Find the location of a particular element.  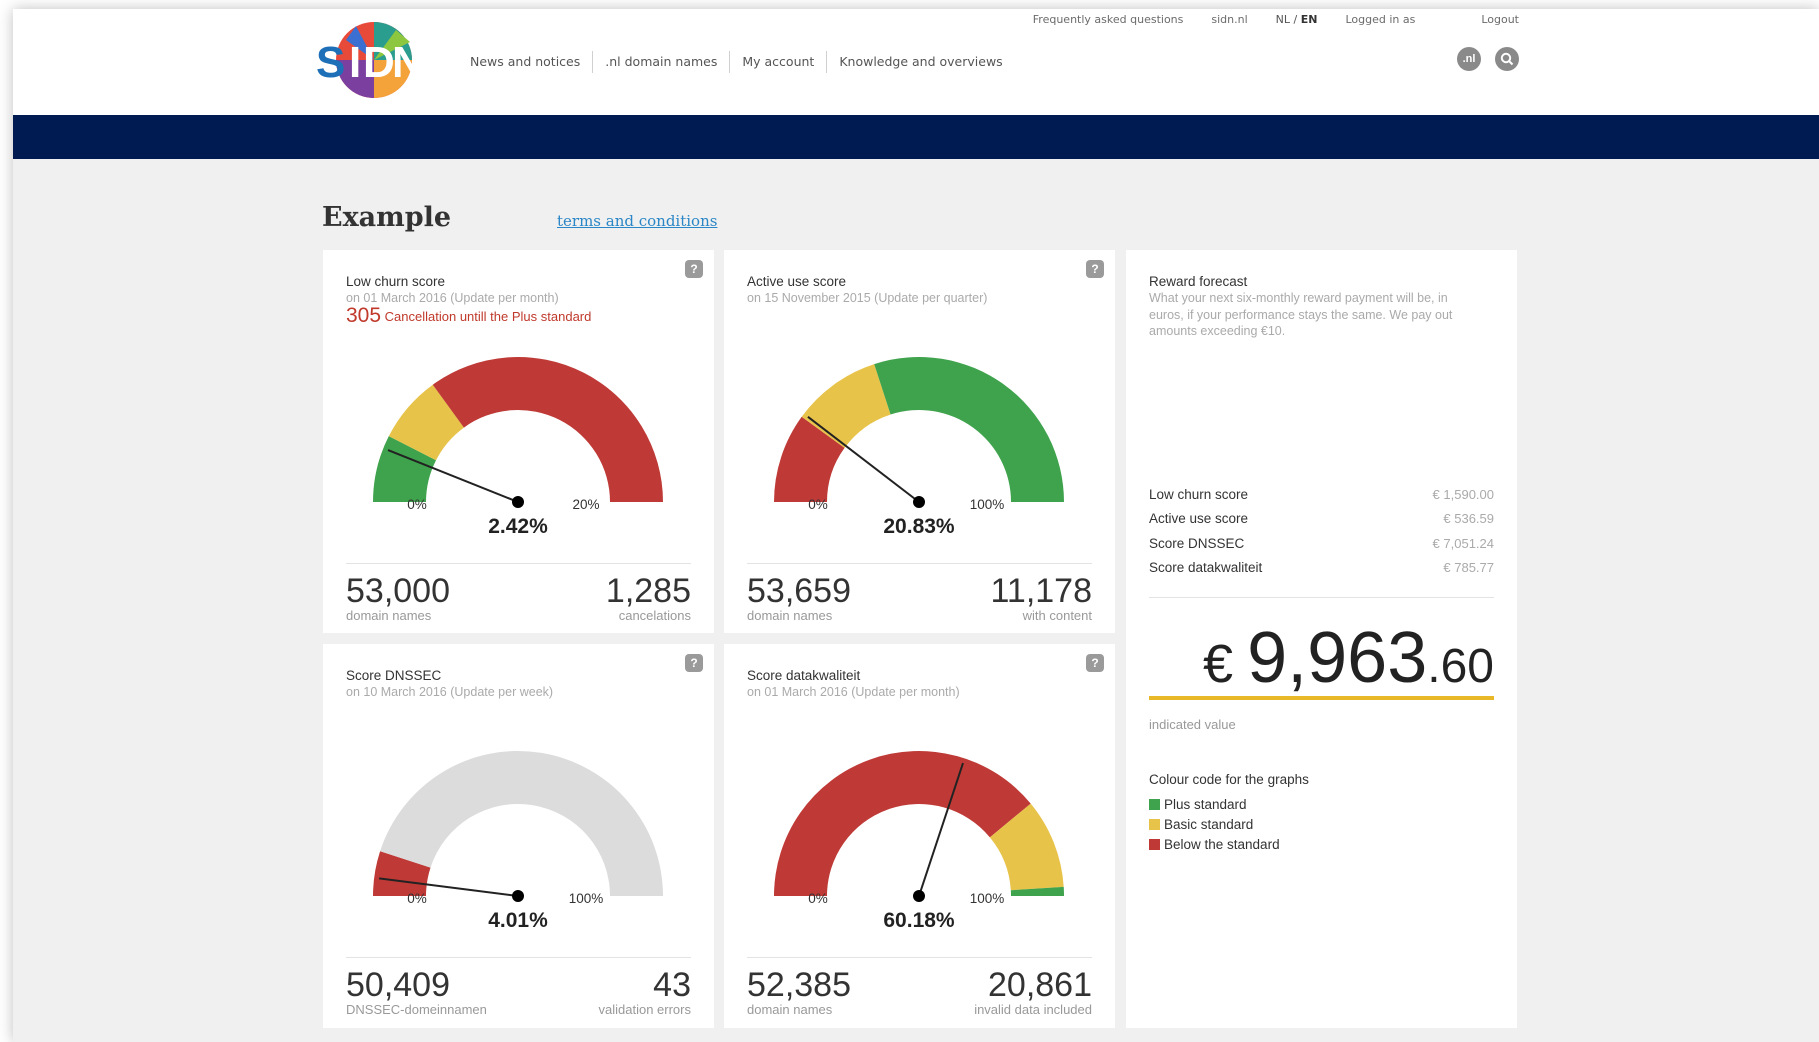

reward-divider is located at coordinates (1321, 597).